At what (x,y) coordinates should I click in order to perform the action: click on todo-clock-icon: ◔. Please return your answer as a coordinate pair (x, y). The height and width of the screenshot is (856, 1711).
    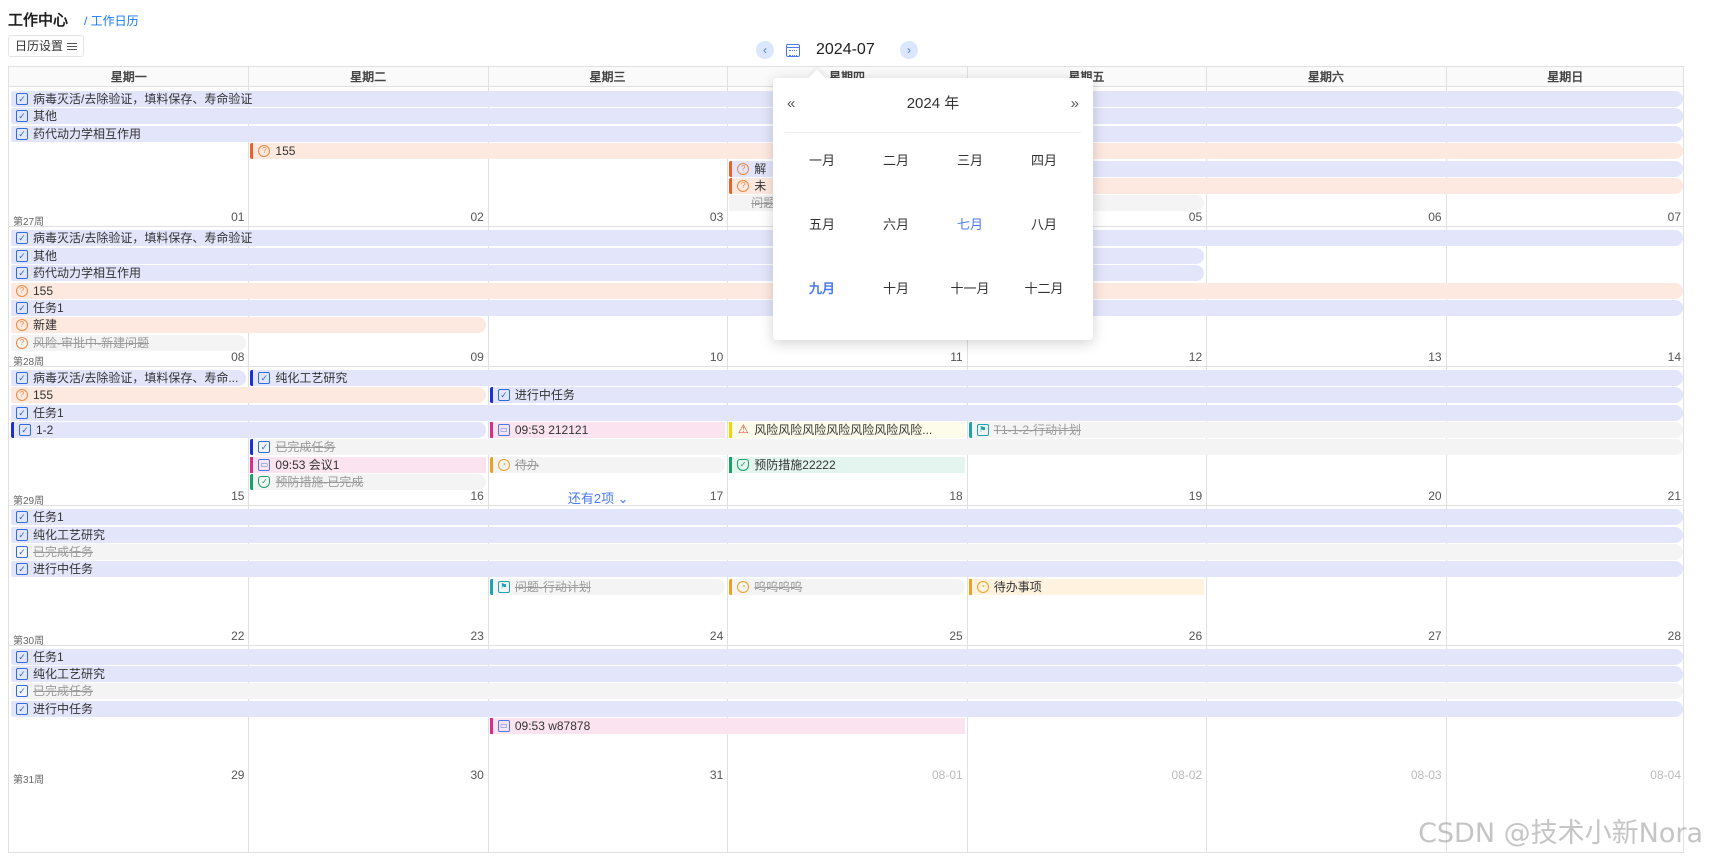
    Looking at the image, I should click on (982, 586).